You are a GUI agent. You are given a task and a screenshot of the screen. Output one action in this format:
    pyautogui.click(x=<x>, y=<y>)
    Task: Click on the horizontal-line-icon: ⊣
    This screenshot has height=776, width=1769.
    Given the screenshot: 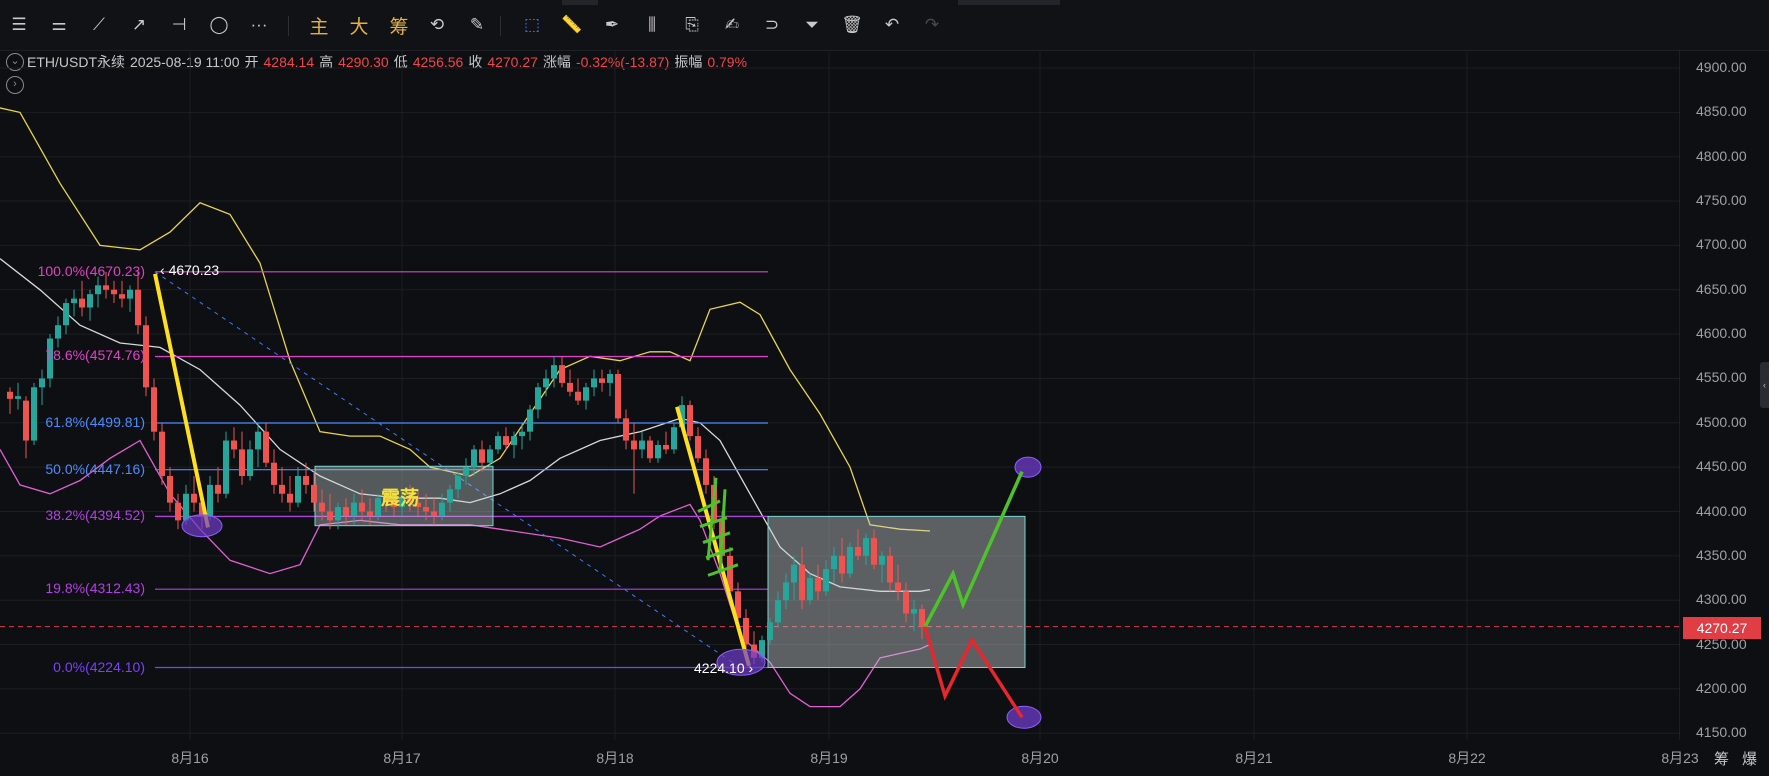 What is the action you would take?
    pyautogui.click(x=179, y=25)
    